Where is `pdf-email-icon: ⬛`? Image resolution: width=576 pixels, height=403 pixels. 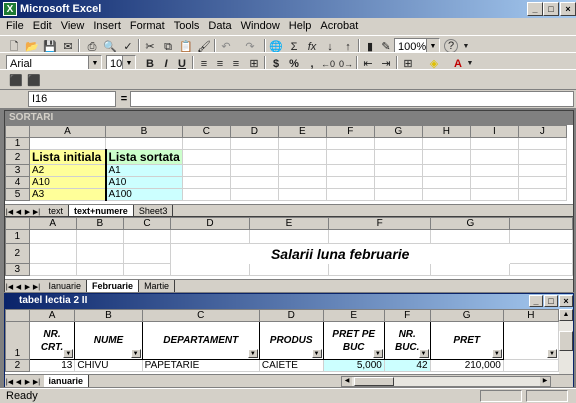
pdf-email-icon: ⬛ is located at coordinates (34, 81).